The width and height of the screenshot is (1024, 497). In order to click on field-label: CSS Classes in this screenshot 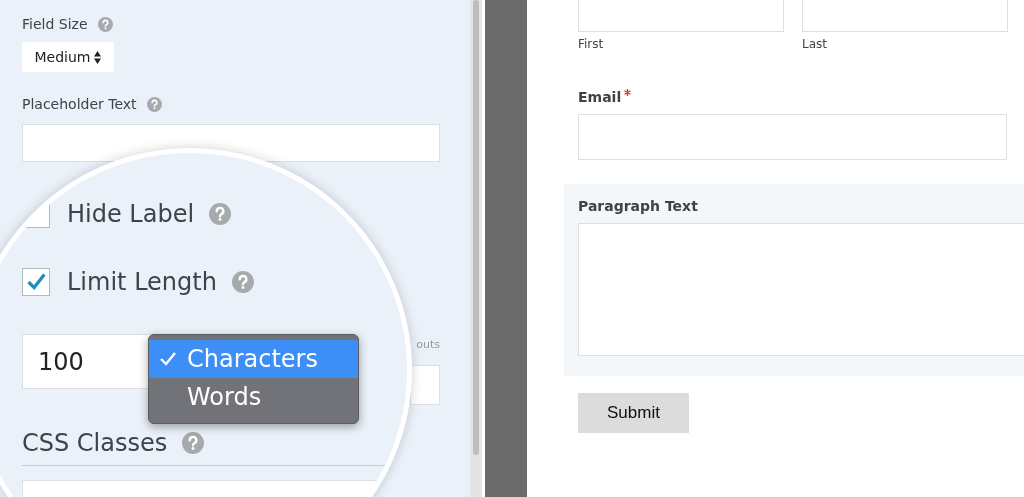, I will do `click(95, 443)`.